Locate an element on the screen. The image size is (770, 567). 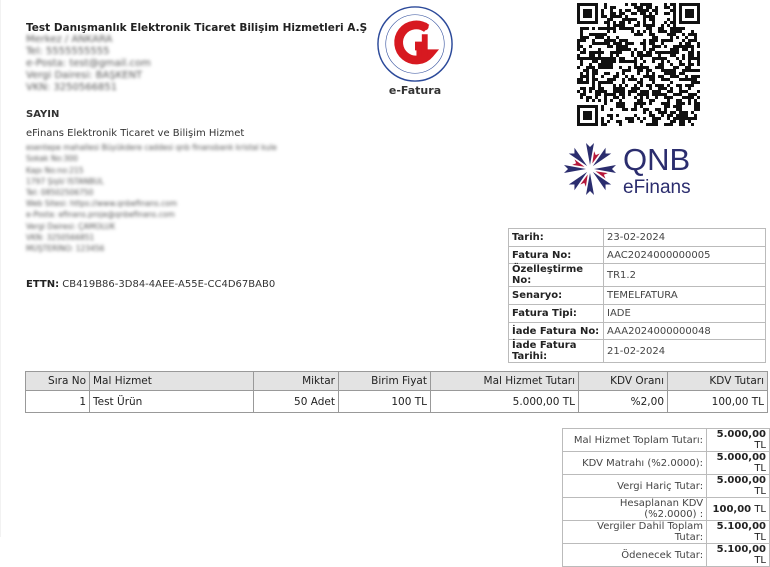
ettn-value: CB419B86-3D84-4AEE-A55E-CC4D67BAB0 is located at coordinates (169, 284).